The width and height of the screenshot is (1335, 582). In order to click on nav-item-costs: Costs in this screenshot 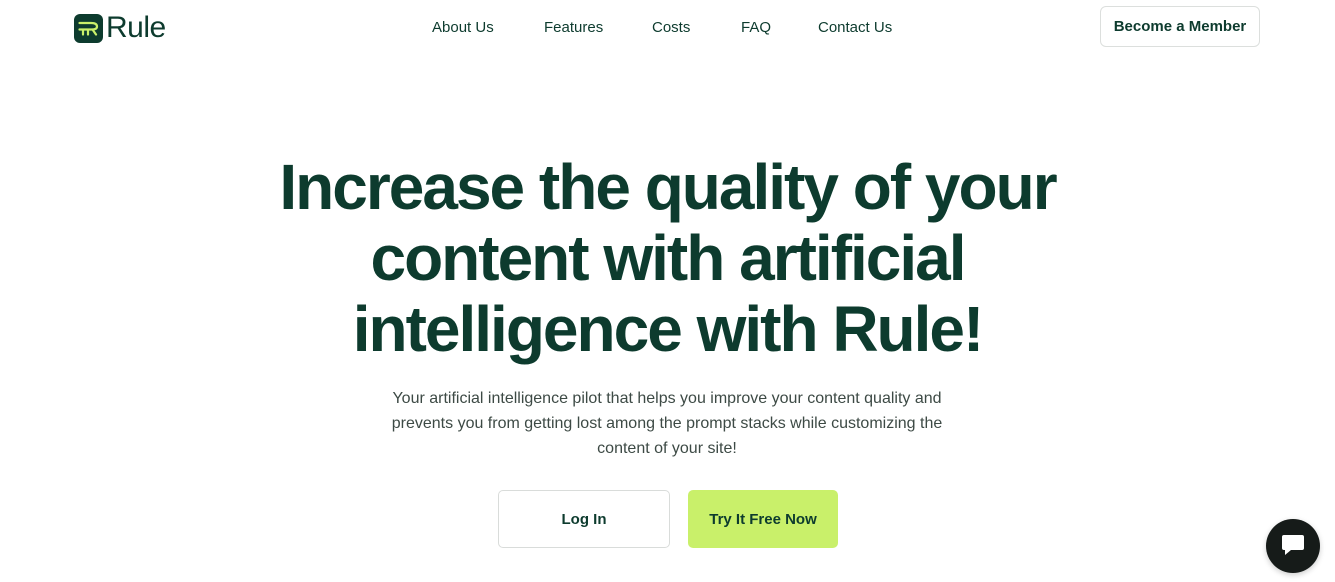, I will do `click(671, 28)`.